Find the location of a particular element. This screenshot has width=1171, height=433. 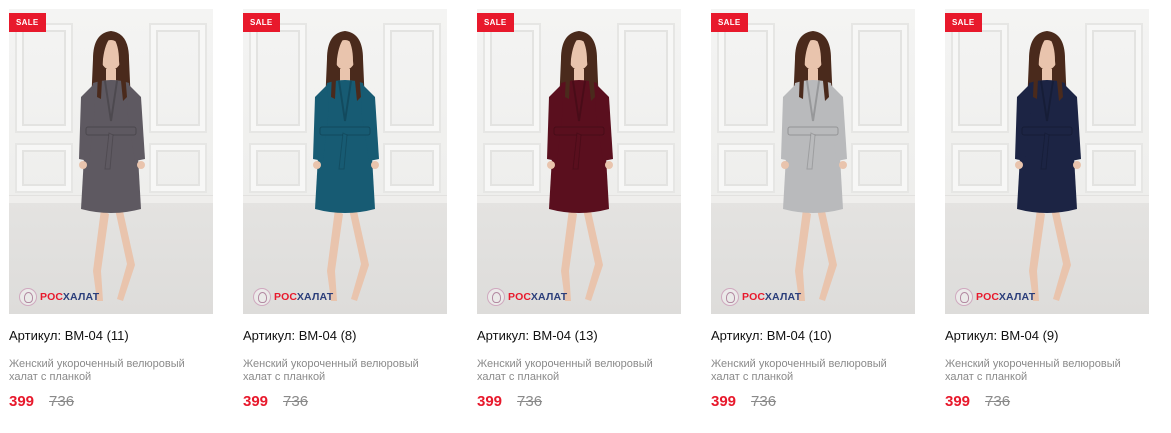

product-title: Артикул: ВМ-04 (9) is located at coordinates (1047, 335).